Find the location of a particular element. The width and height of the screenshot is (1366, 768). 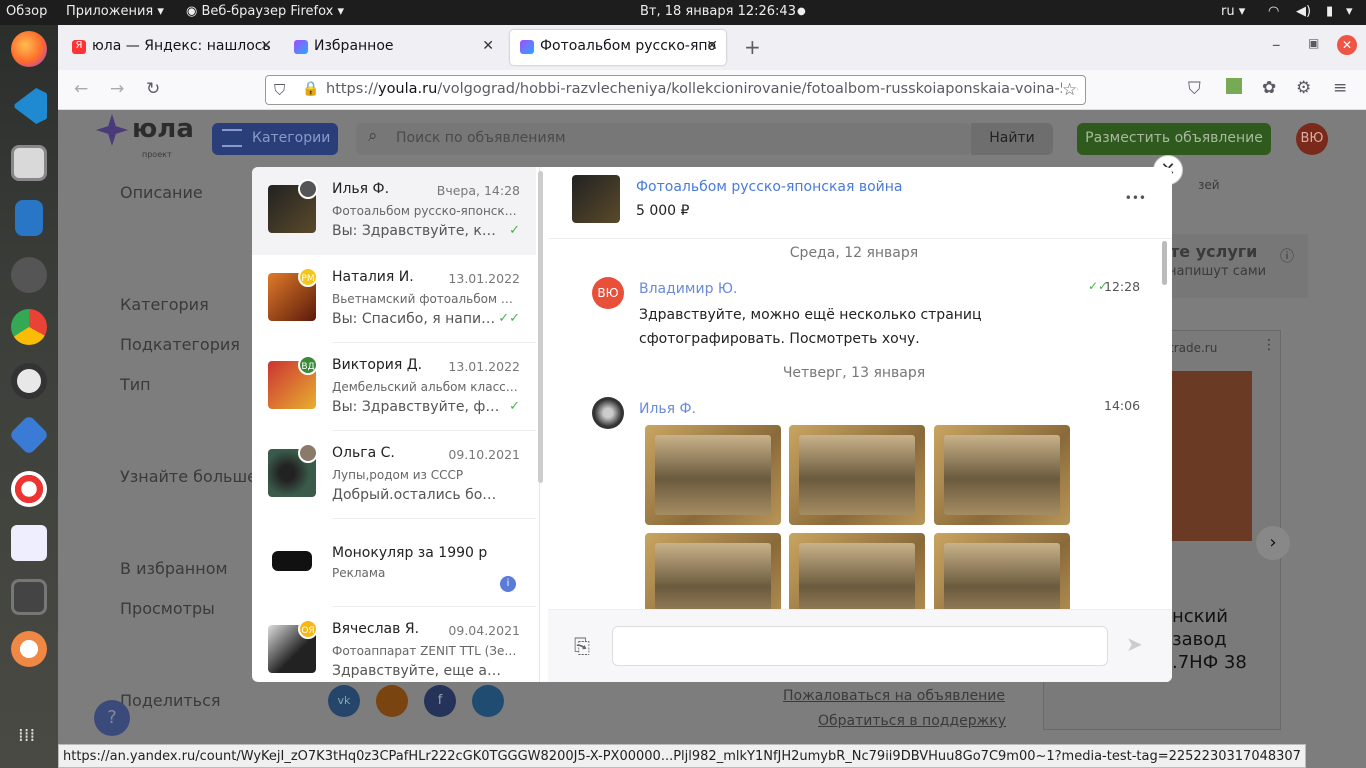

attach-icon: ⎘ is located at coordinates (582, 646).